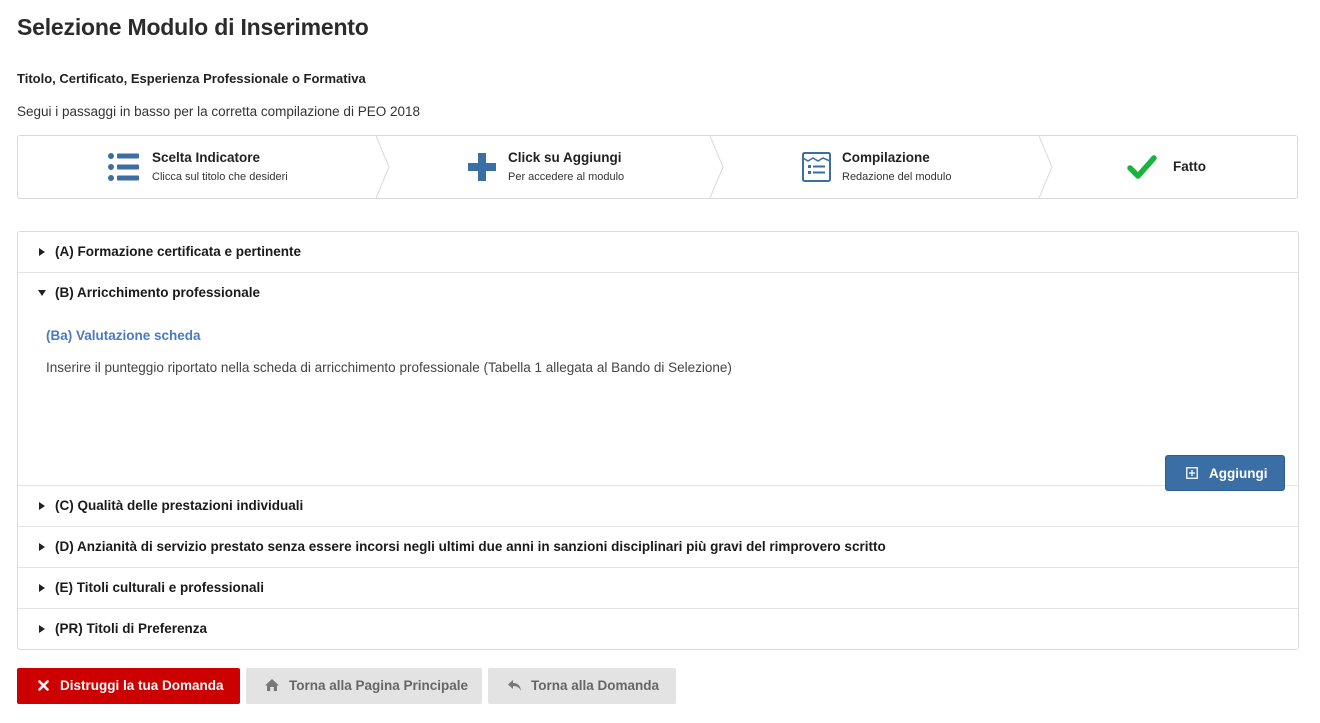  I want to click on step-compilation: Compilazione Redazione del modulo, so click(881, 167).